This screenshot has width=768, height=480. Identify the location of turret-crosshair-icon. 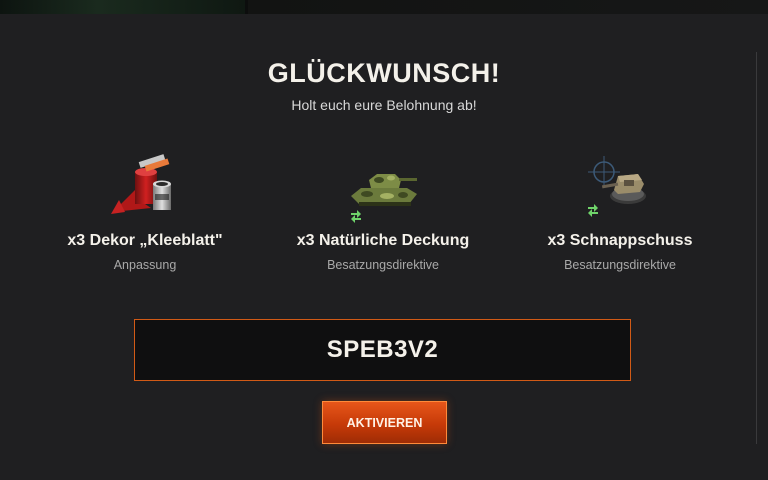
(620, 189).